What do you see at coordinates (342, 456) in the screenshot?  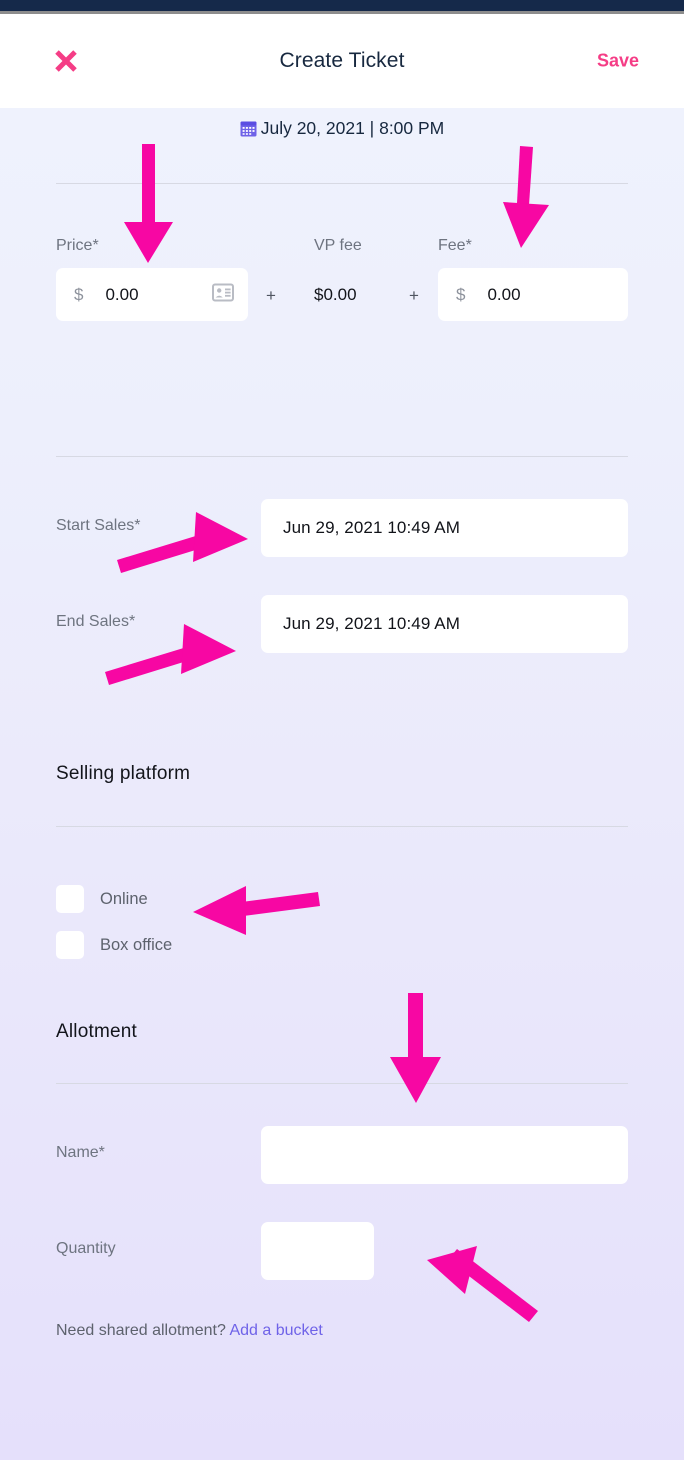 I see `divider-sales` at bounding box center [342, 456].